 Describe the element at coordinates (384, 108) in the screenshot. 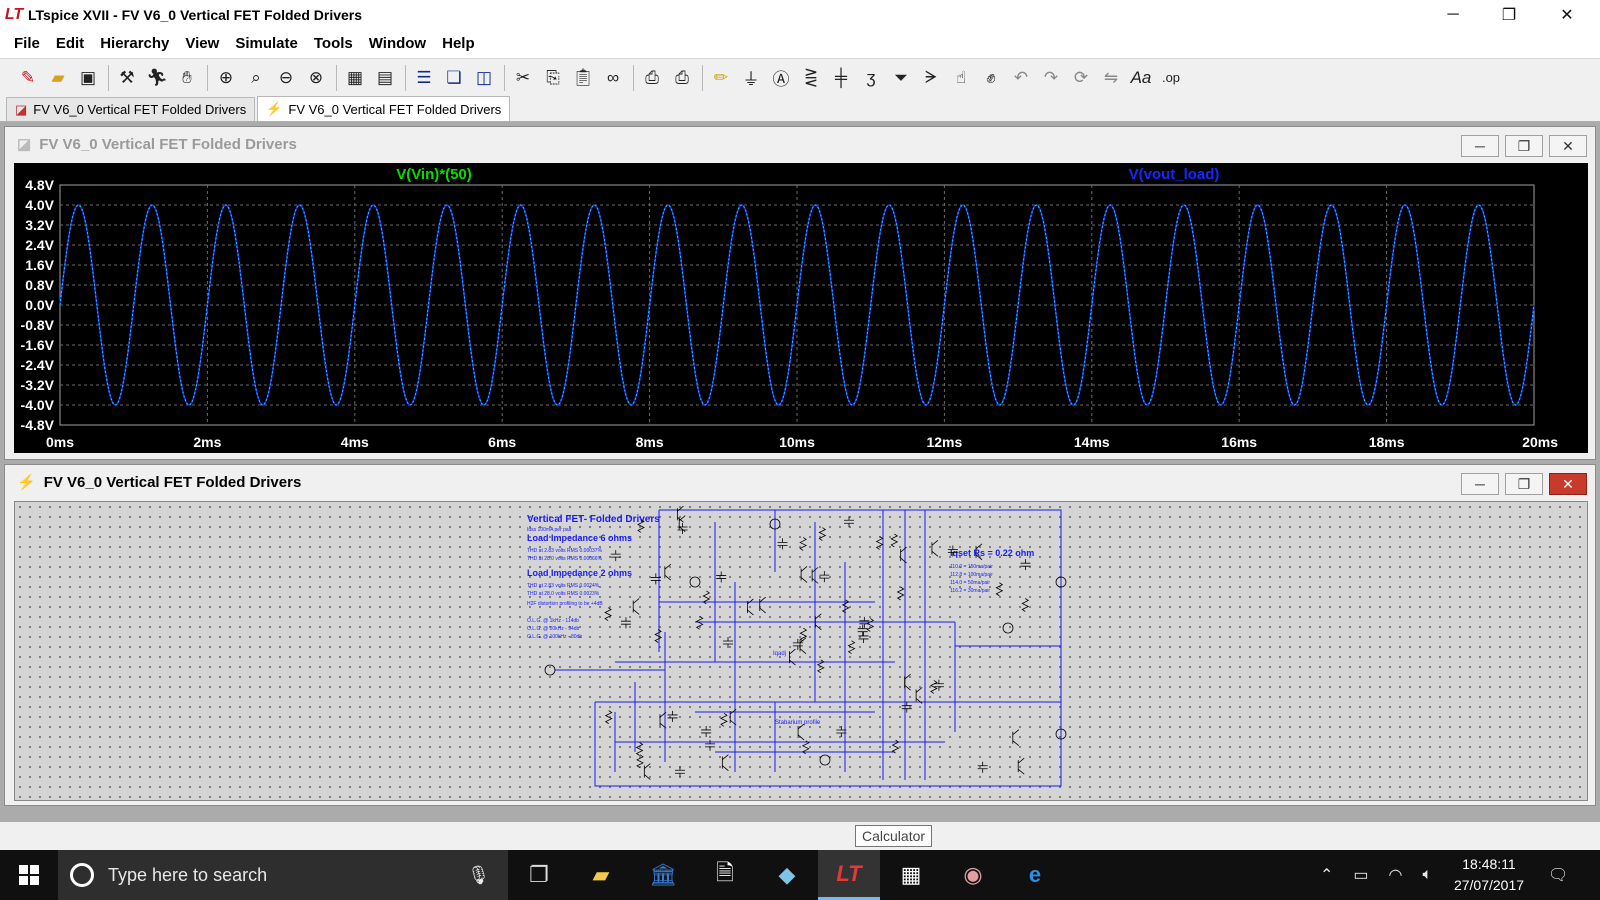

I see `tab-schematic: ⚡ FV V6_0 Vertical FET Folded Drivers` at that location.